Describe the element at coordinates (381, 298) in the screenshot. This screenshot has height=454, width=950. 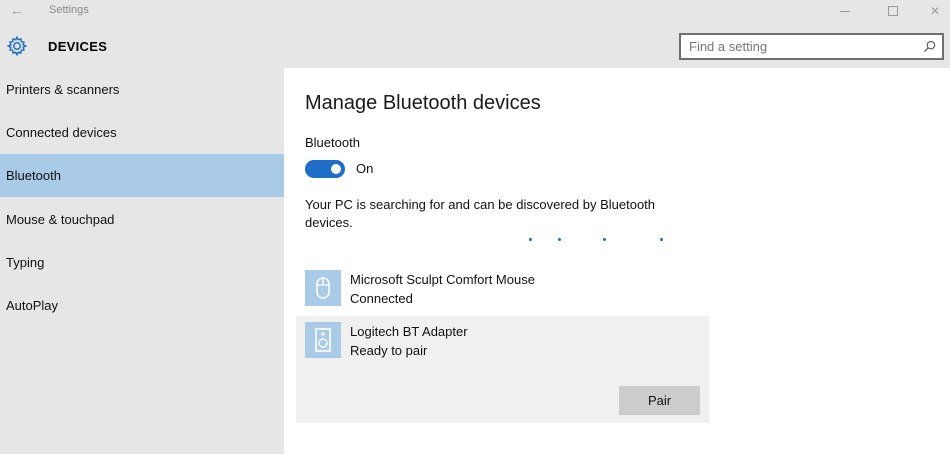
I see `device-status: Connected` at that location.